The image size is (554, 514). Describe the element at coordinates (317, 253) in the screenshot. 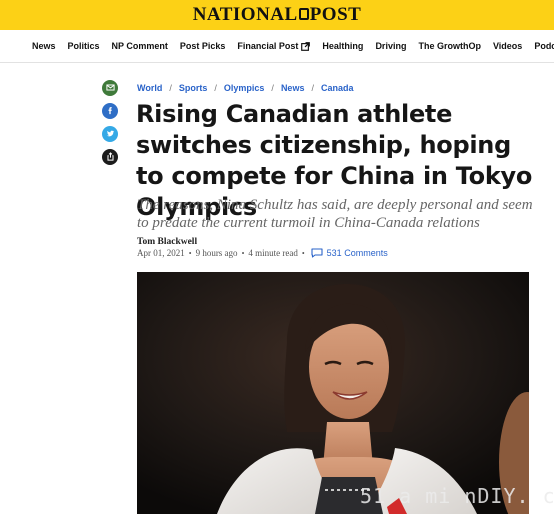

I see `comment-icon` at that location.